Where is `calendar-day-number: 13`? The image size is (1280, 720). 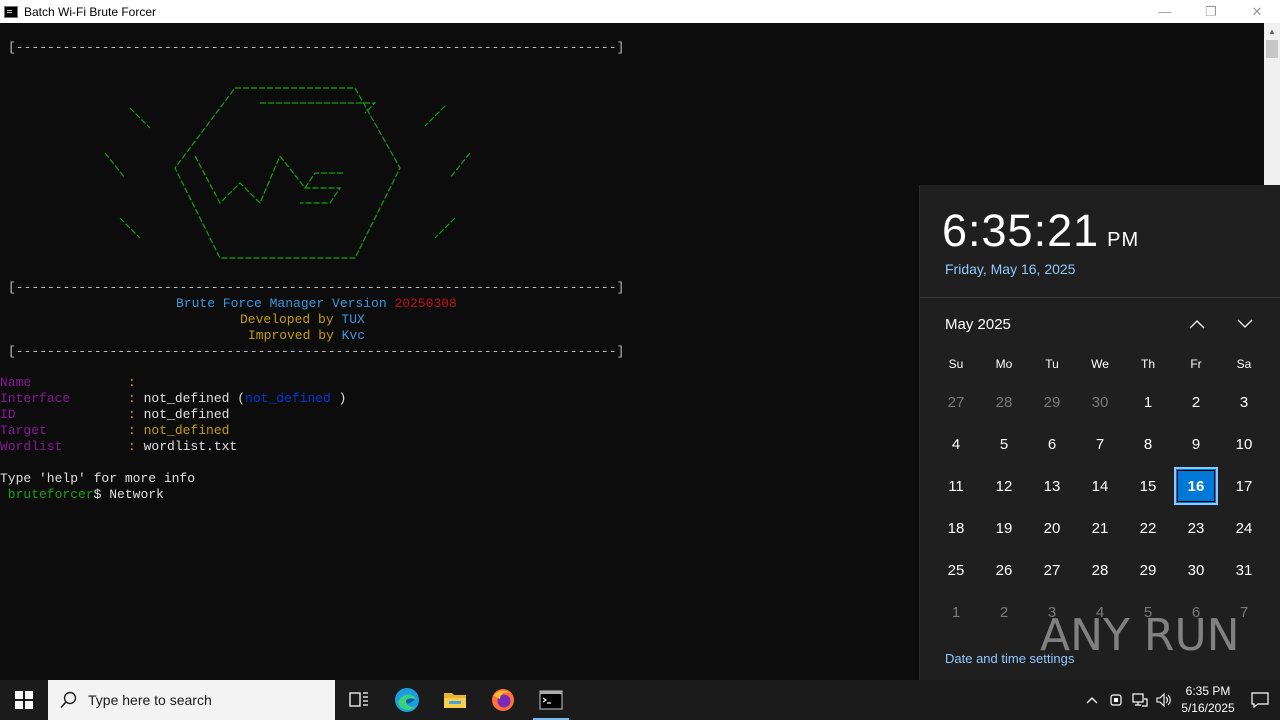
calendar-day-number: 13 is located at coordinates (1052, 486).